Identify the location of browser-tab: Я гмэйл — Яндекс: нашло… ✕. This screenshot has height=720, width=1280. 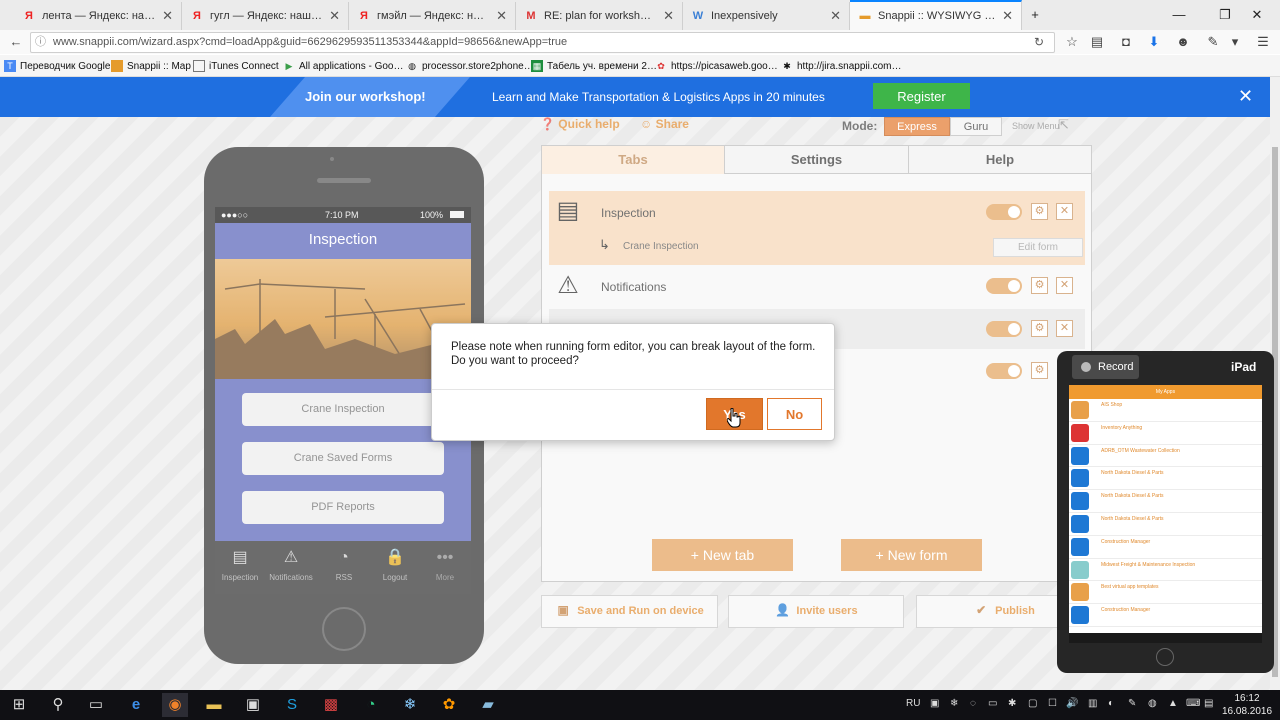
(432, 16).